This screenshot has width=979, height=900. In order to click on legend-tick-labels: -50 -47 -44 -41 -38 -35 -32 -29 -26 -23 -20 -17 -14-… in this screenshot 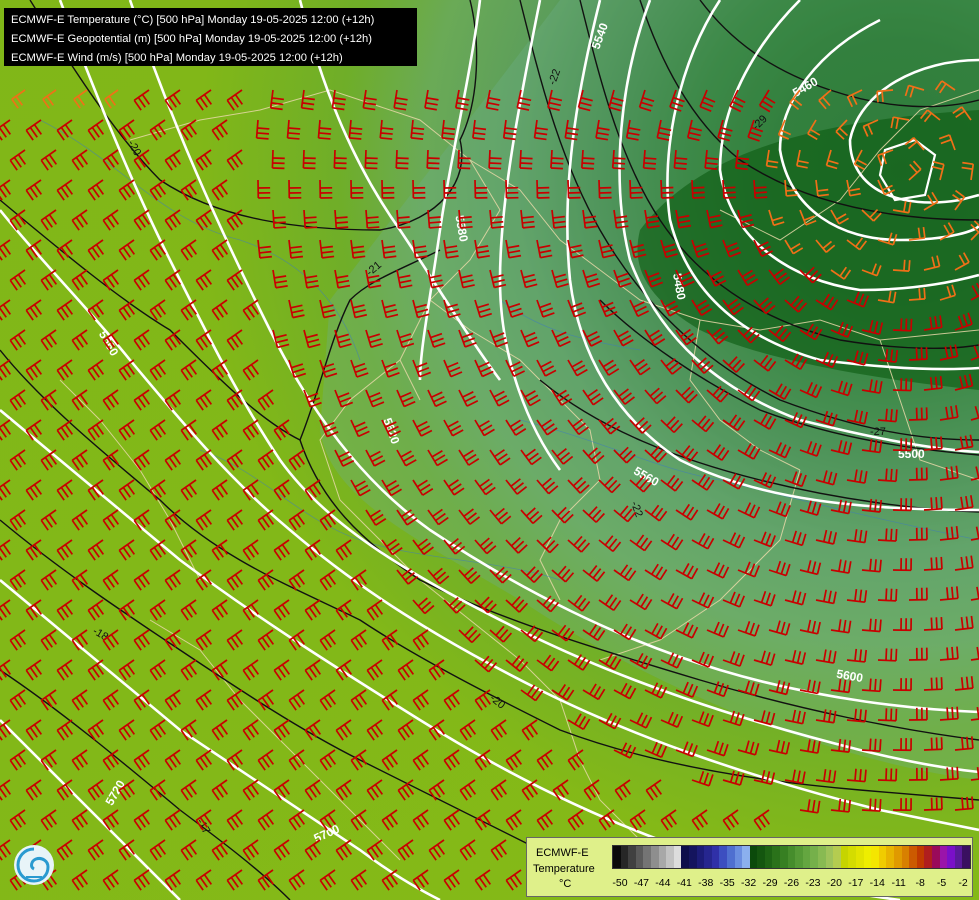, I will do `click(790, 884)`.